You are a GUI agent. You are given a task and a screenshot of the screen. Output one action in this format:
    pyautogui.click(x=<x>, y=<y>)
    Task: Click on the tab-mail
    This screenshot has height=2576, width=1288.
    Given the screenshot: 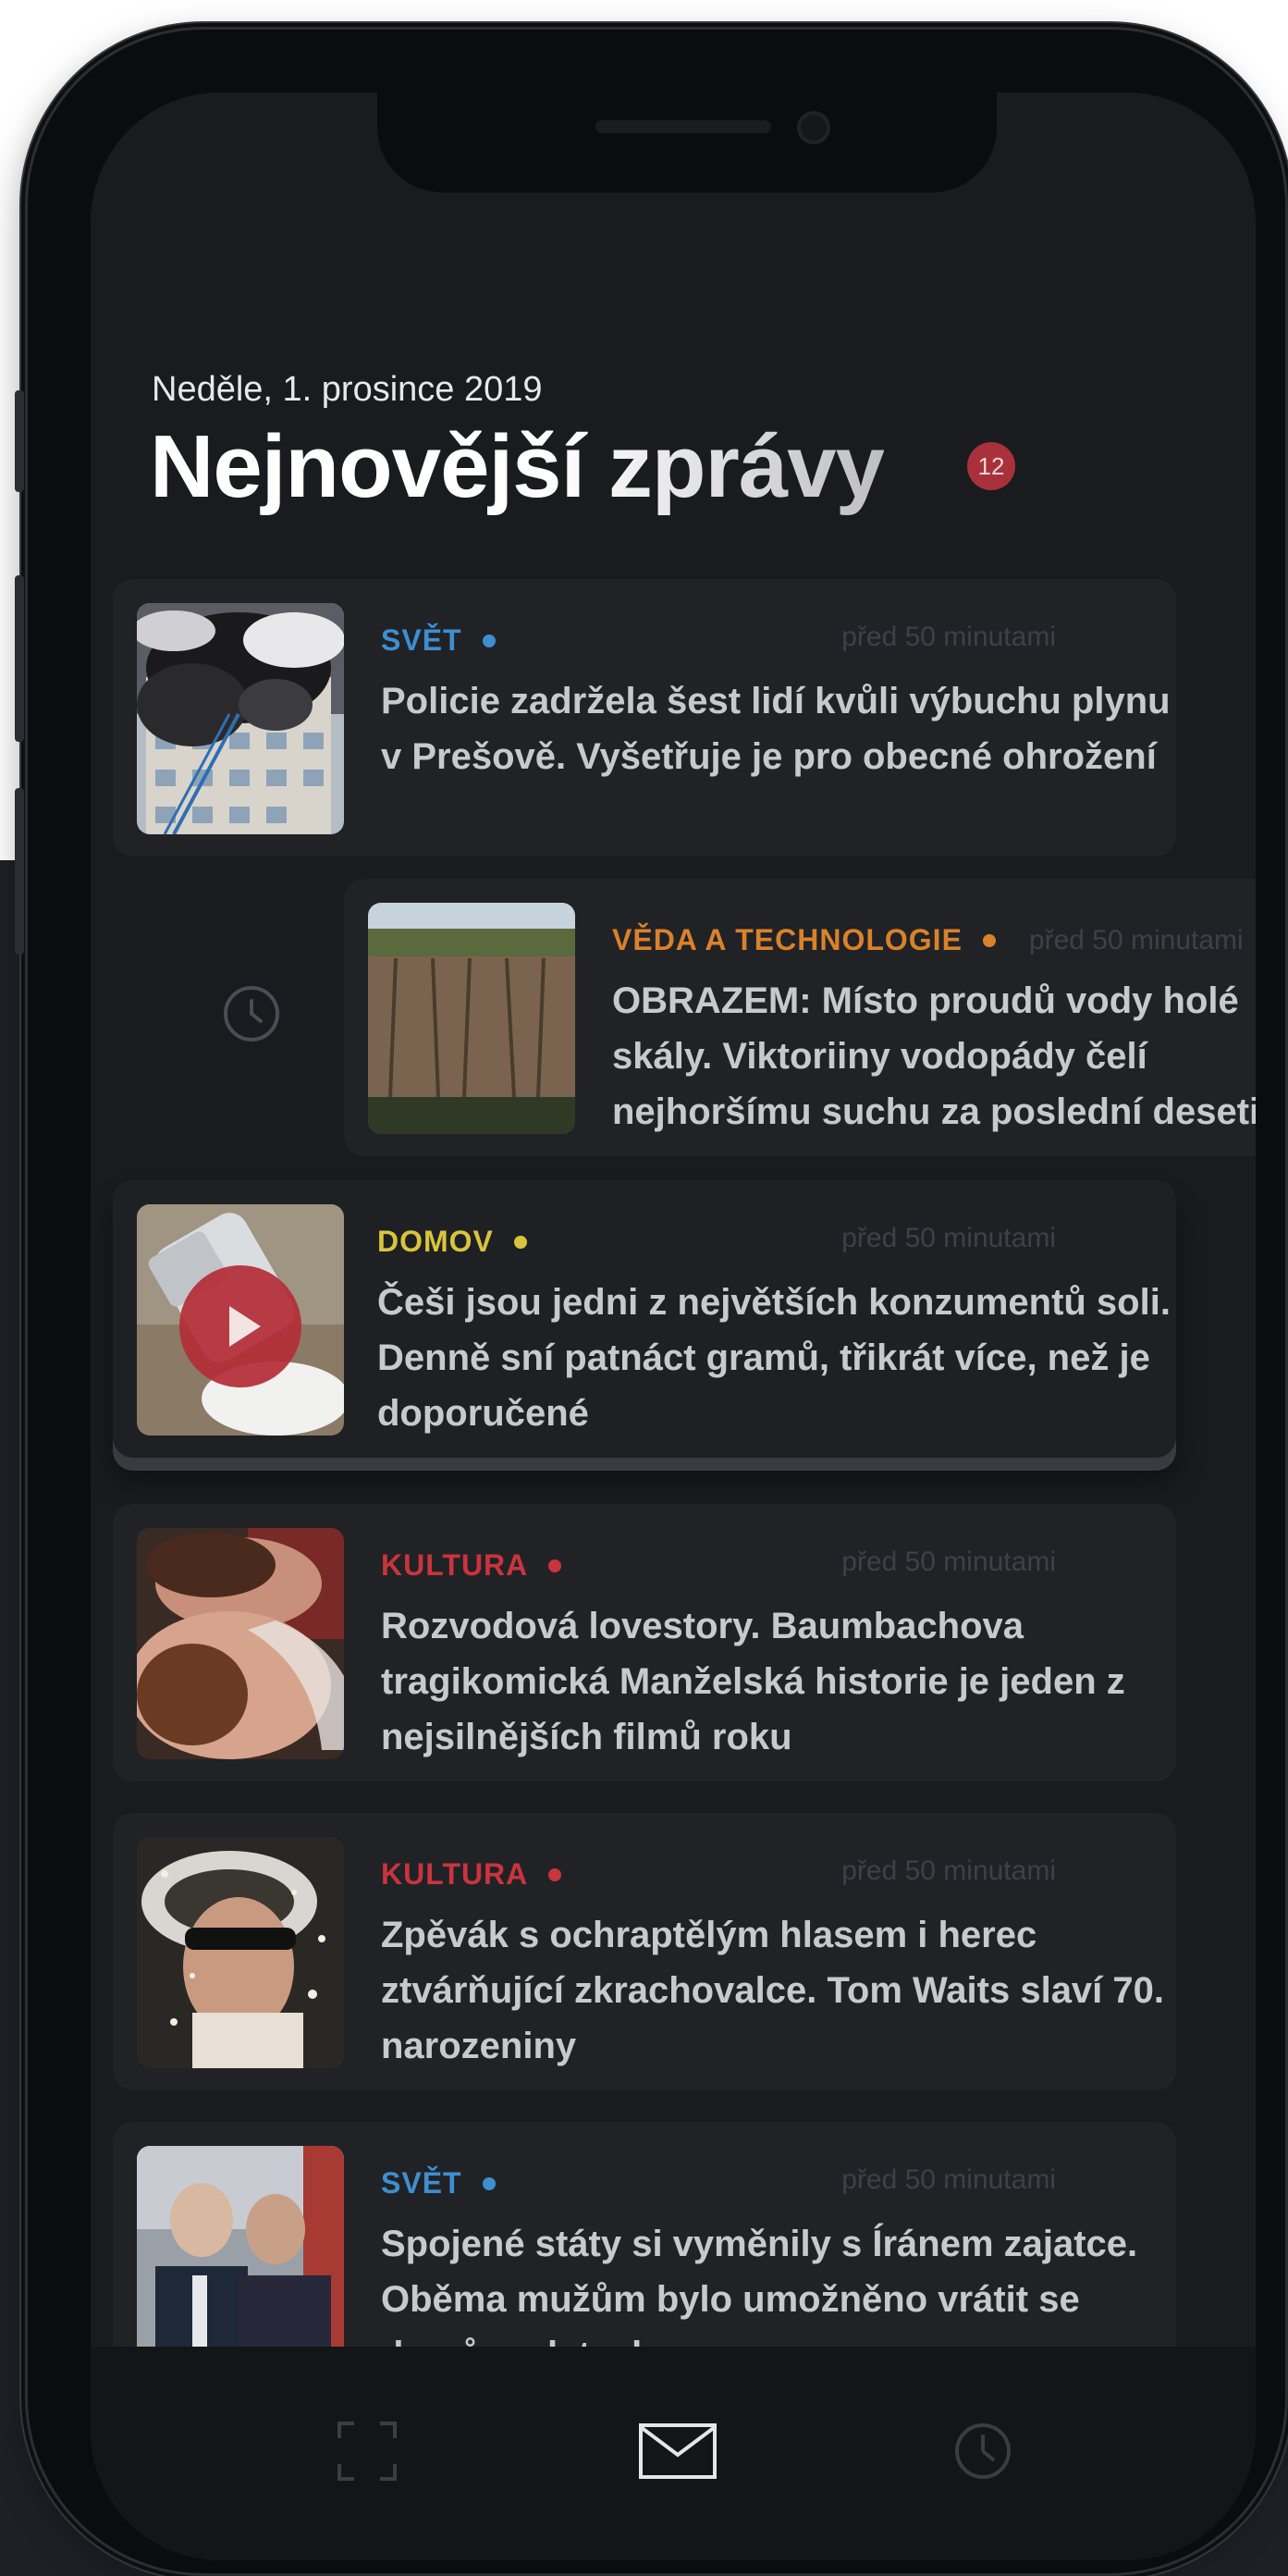 What is the action you would take?
    pyautogui.click(x=677, y=2451)
    